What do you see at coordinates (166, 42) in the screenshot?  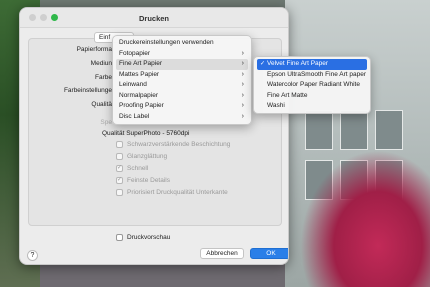 I see `media-menu-item-label: Druckereinstellungen verwenden` at bounding box center [166, 42].